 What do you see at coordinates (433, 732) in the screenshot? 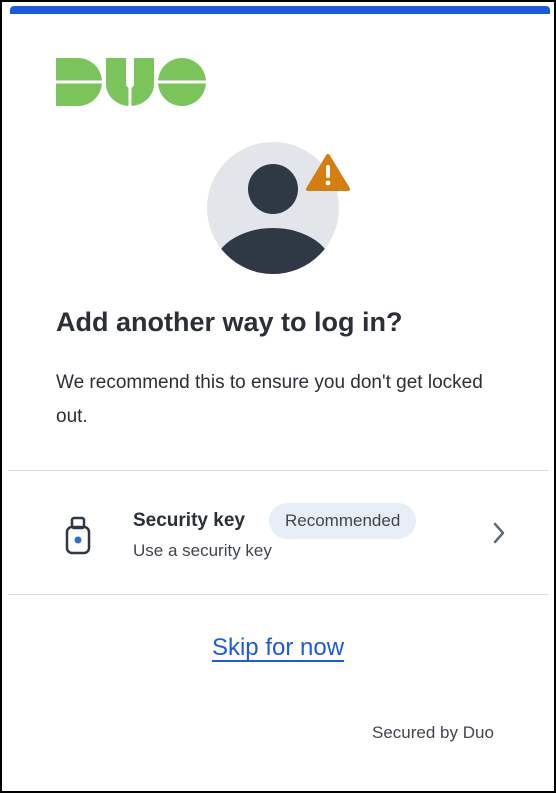
I see `secured-by-footer: Secured by Duo` at bounding box center [433, 732].